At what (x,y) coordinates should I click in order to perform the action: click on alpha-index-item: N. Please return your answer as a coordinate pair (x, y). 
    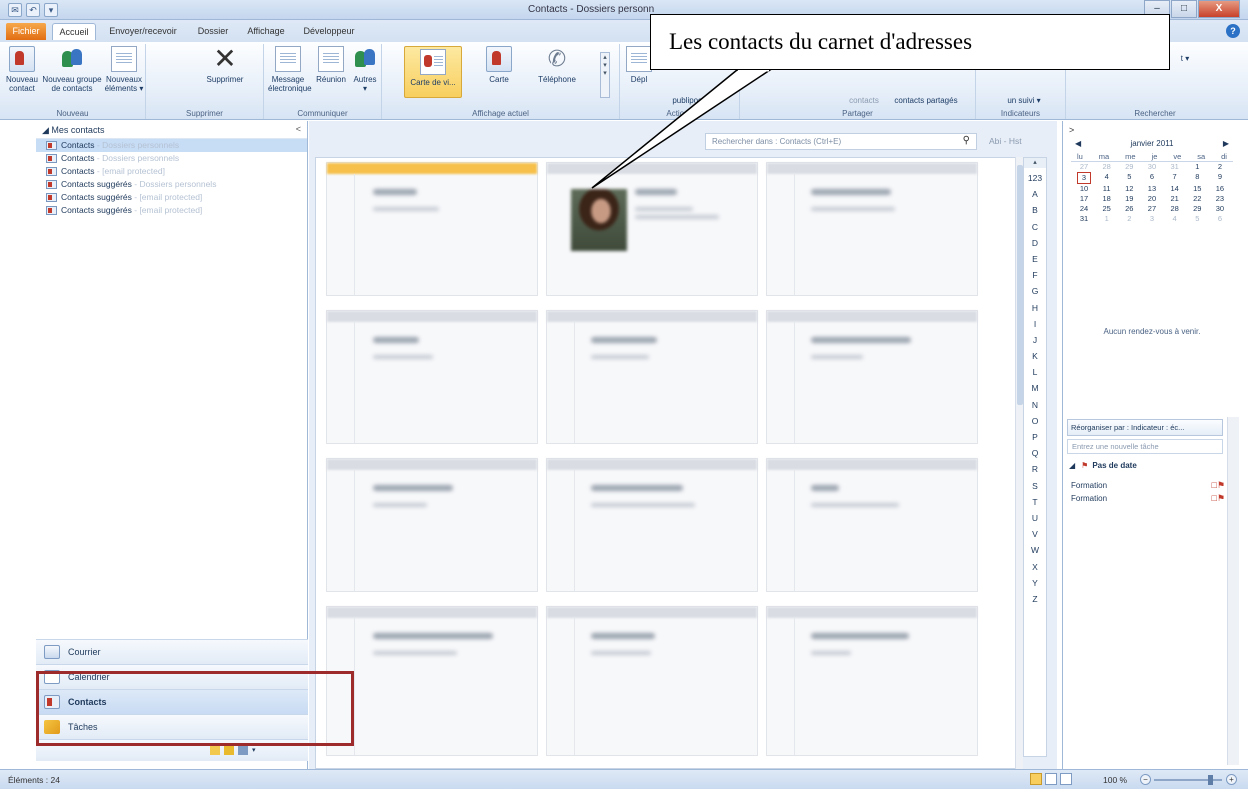
    Looking at the image, I should click on (1035, 405).